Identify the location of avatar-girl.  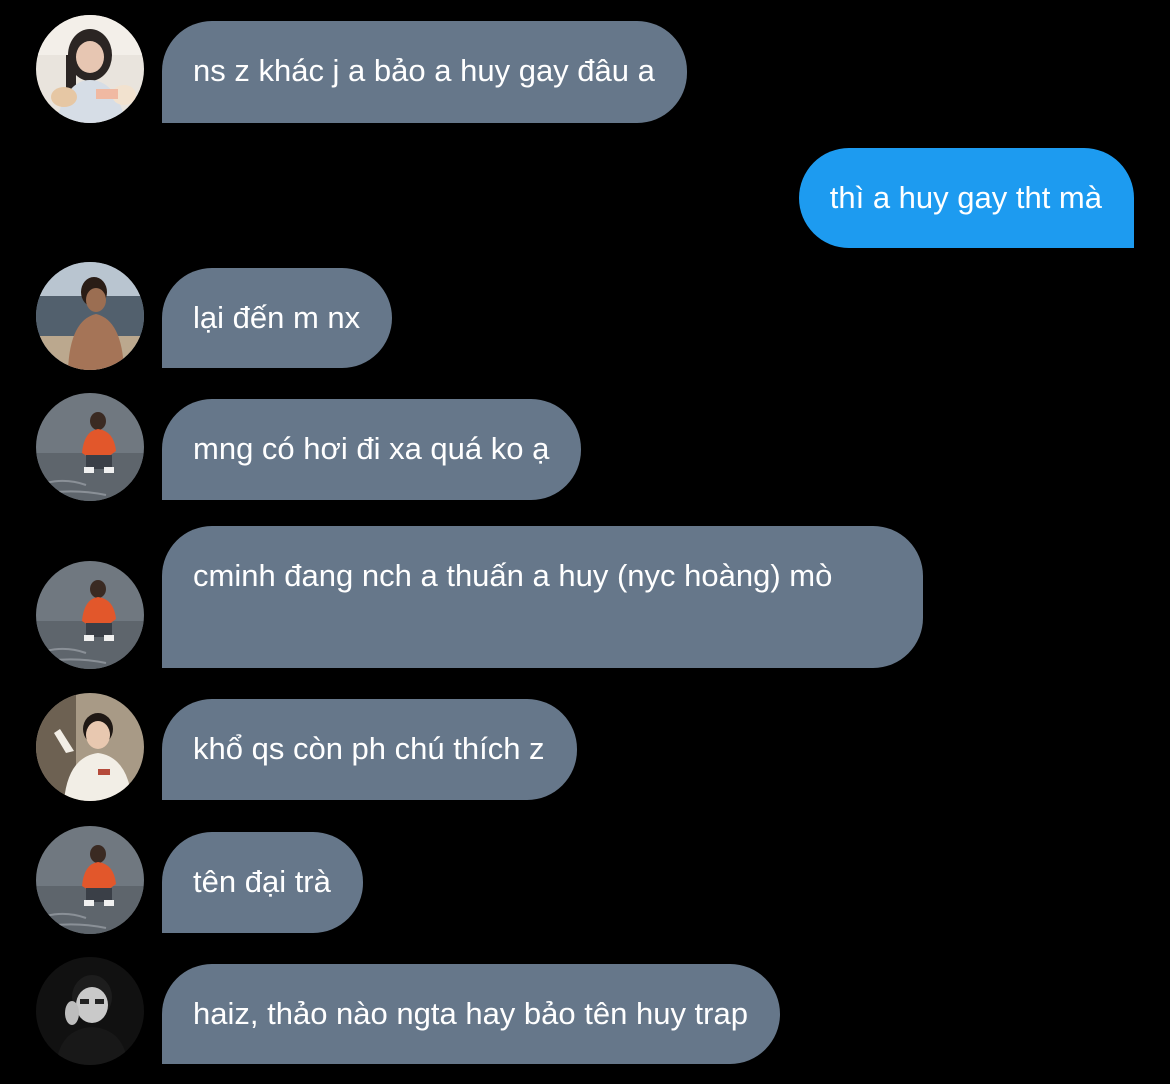
(90, 69).